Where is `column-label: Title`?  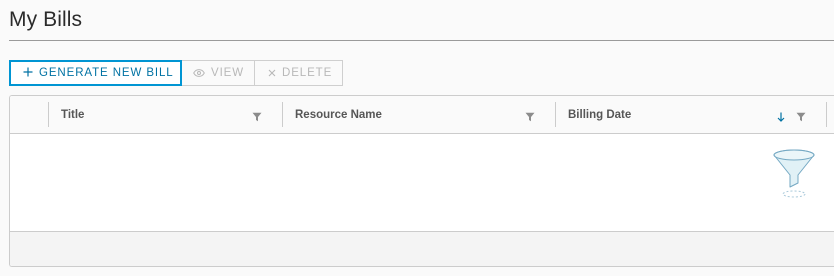
column-label: Title is located at coordinates (73, 114).